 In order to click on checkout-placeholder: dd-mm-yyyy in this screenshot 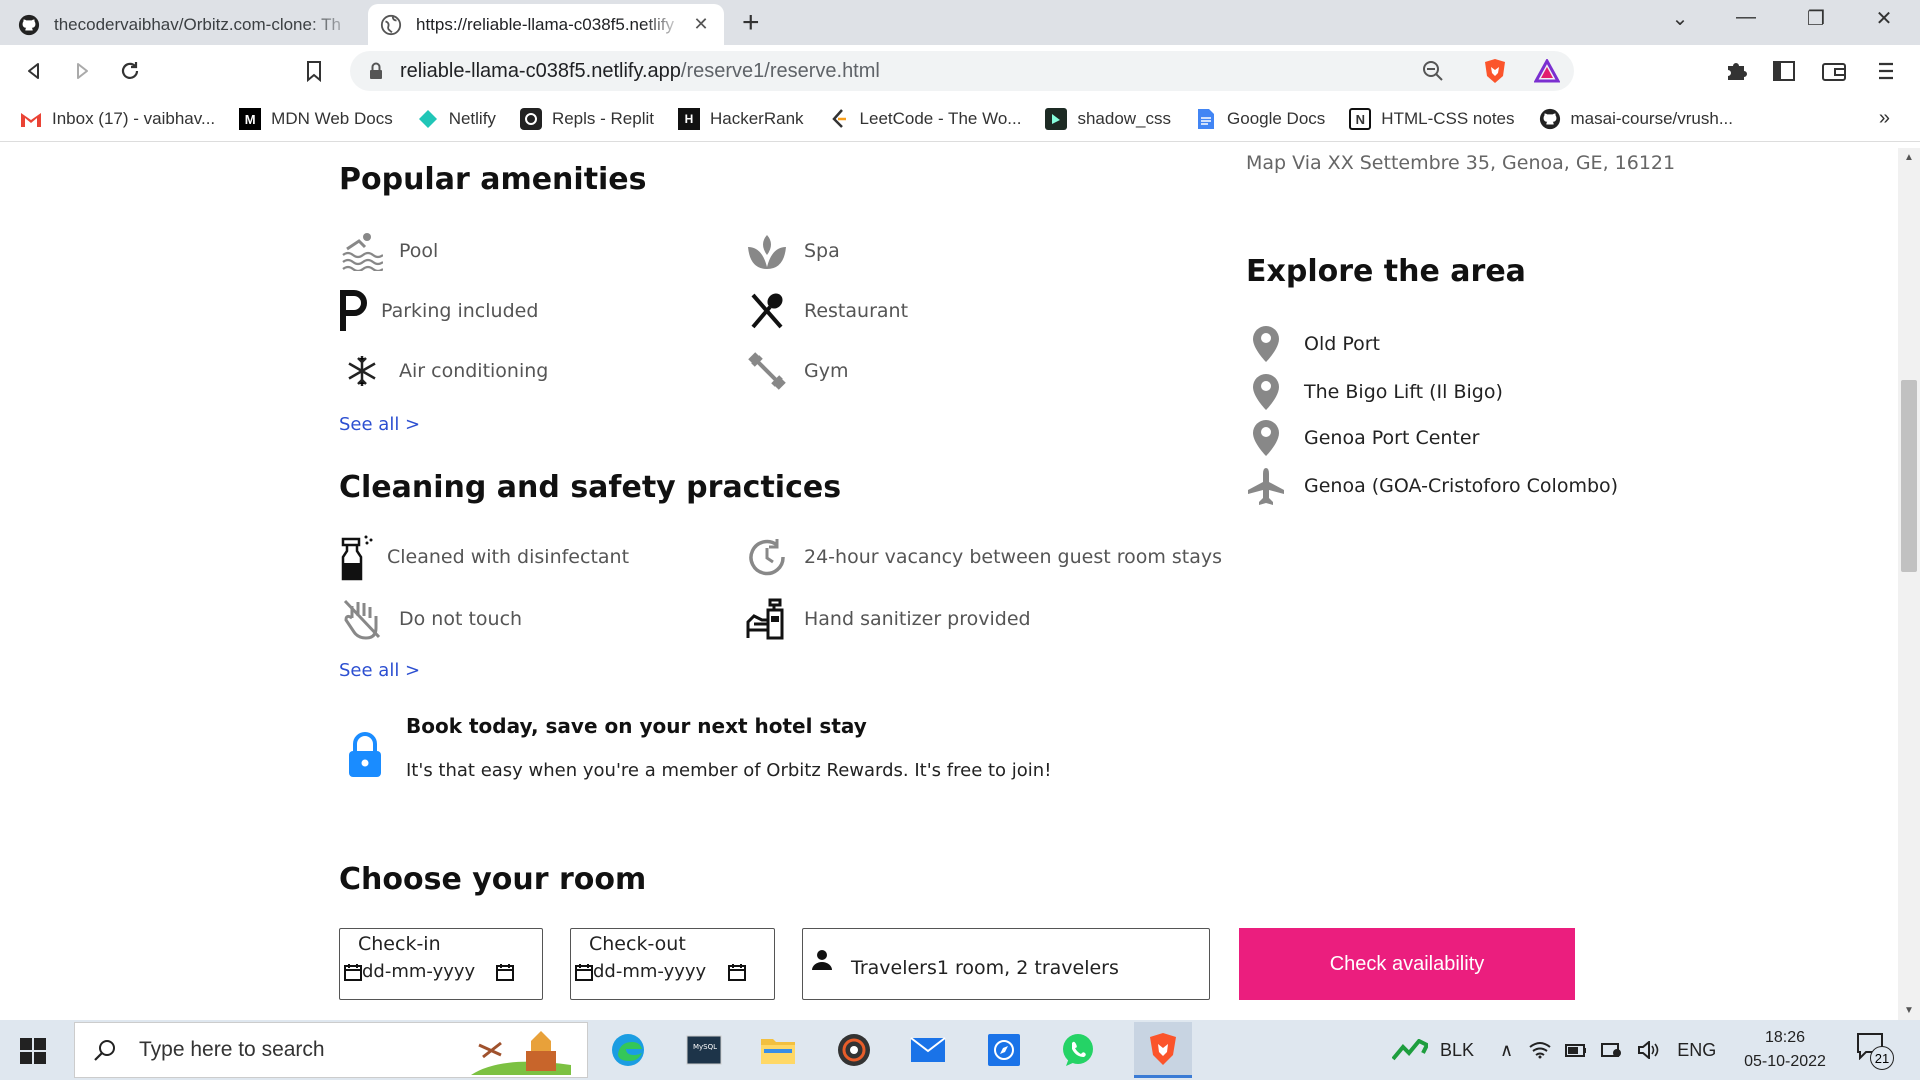, I will do `click(650, 971)`.